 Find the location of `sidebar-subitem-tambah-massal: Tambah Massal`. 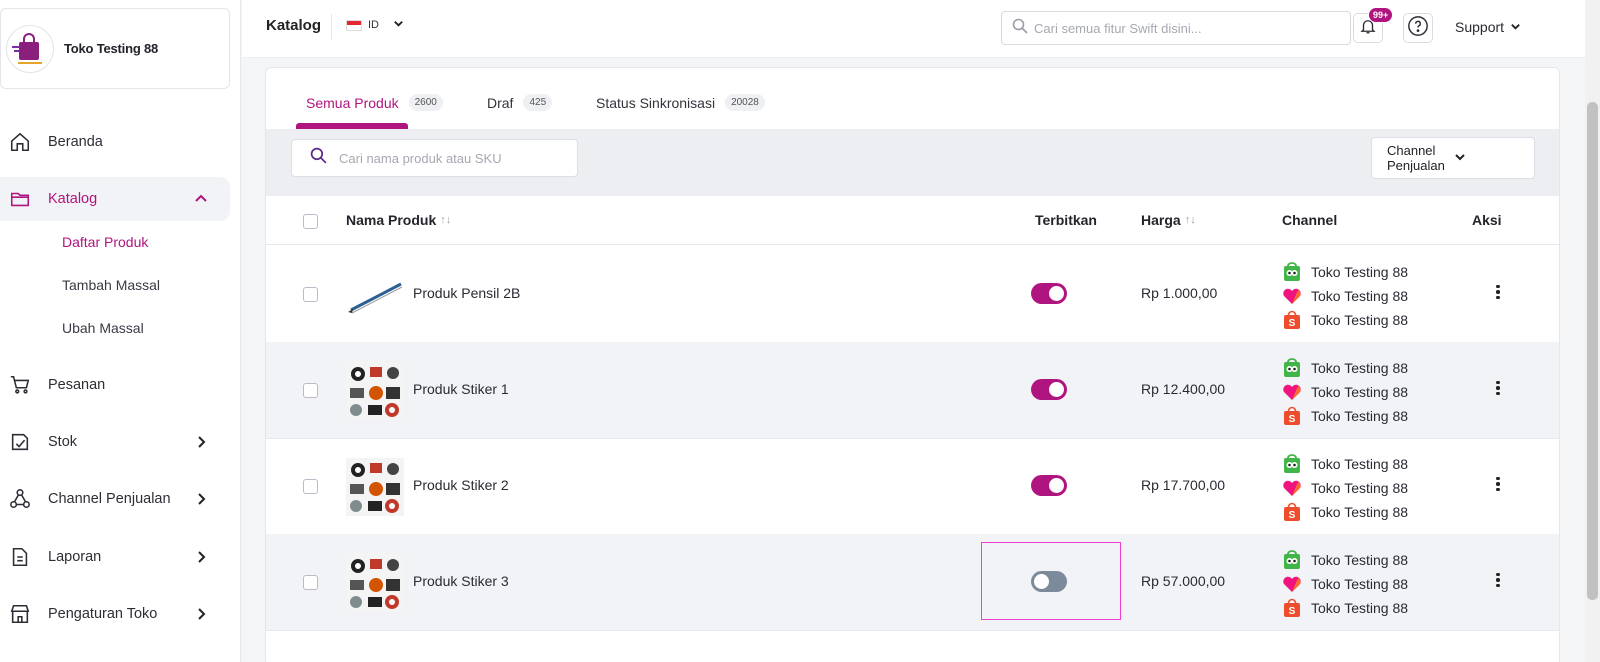

sidebar-subitem-tambah-massal: Tambah Massal is located at coordinates (111, 285).